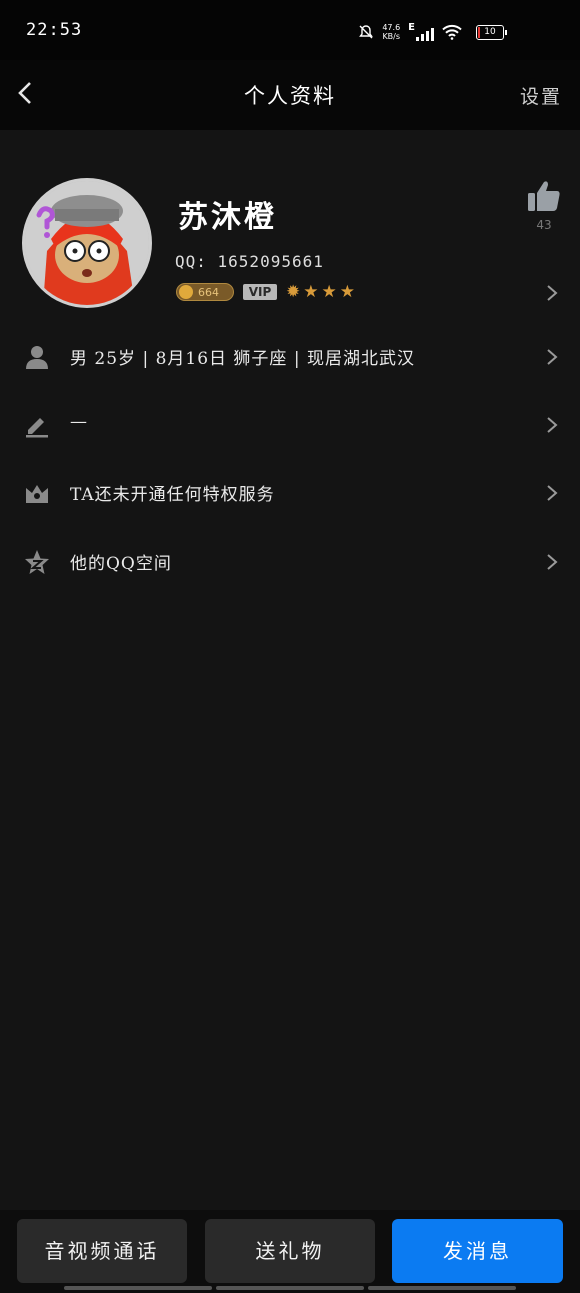  I want to click on cell-signal: E, so click(421, 31).